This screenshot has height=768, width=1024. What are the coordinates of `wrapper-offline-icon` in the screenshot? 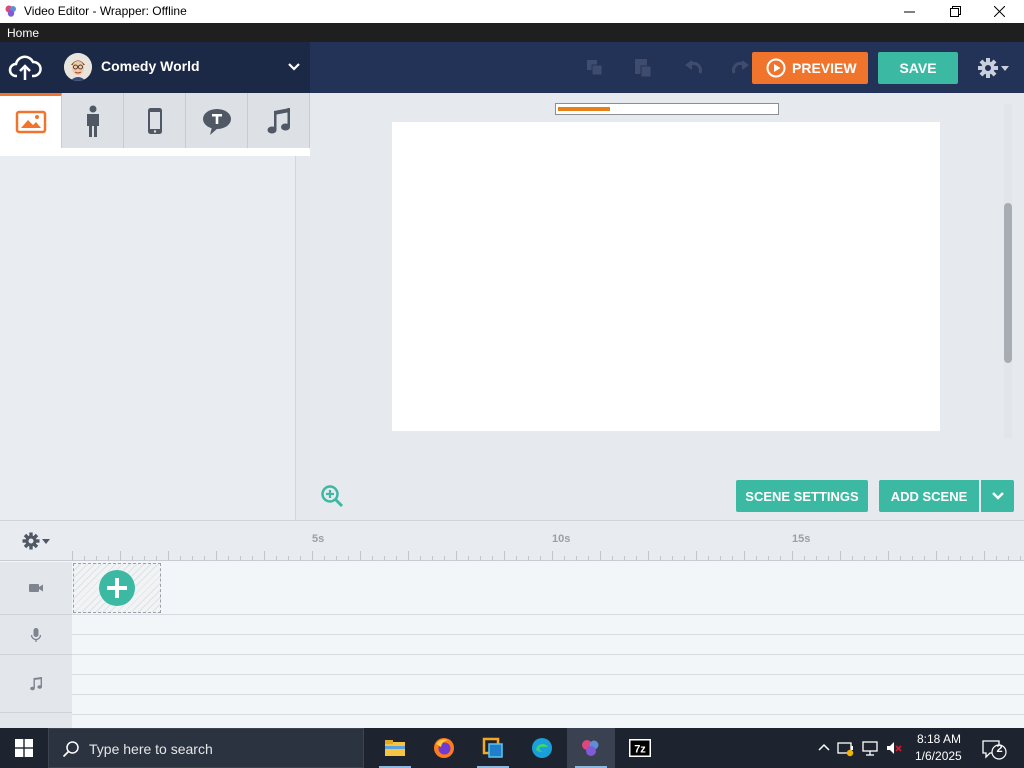 It's located at (590, 748).